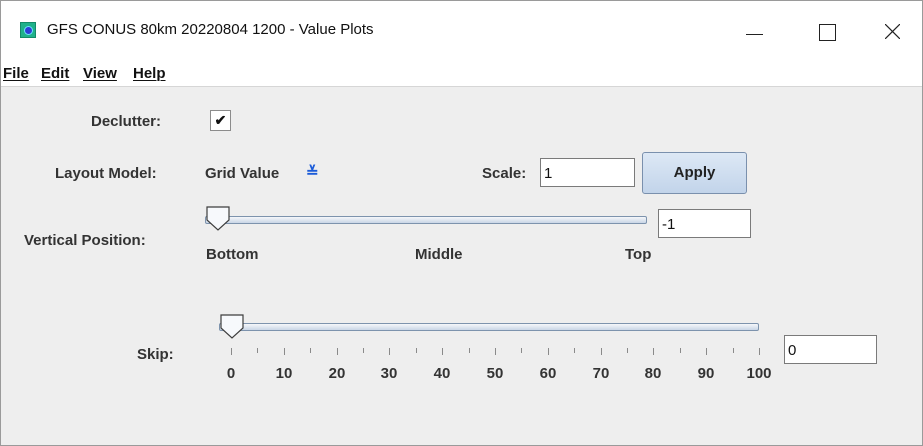 The height and width of the screenshot is (446, 923). What do you see at coordinates (312, 172) in the screenshot?
I see `chevron-down-icon: ≚` at bounding box center [312, 172].